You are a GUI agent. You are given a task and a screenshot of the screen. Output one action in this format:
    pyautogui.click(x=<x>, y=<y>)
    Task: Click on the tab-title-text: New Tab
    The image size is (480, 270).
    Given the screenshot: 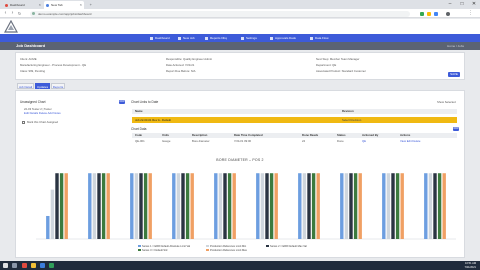 What is the action you would take?
    pyautogui.click(x=57, y=5)
    